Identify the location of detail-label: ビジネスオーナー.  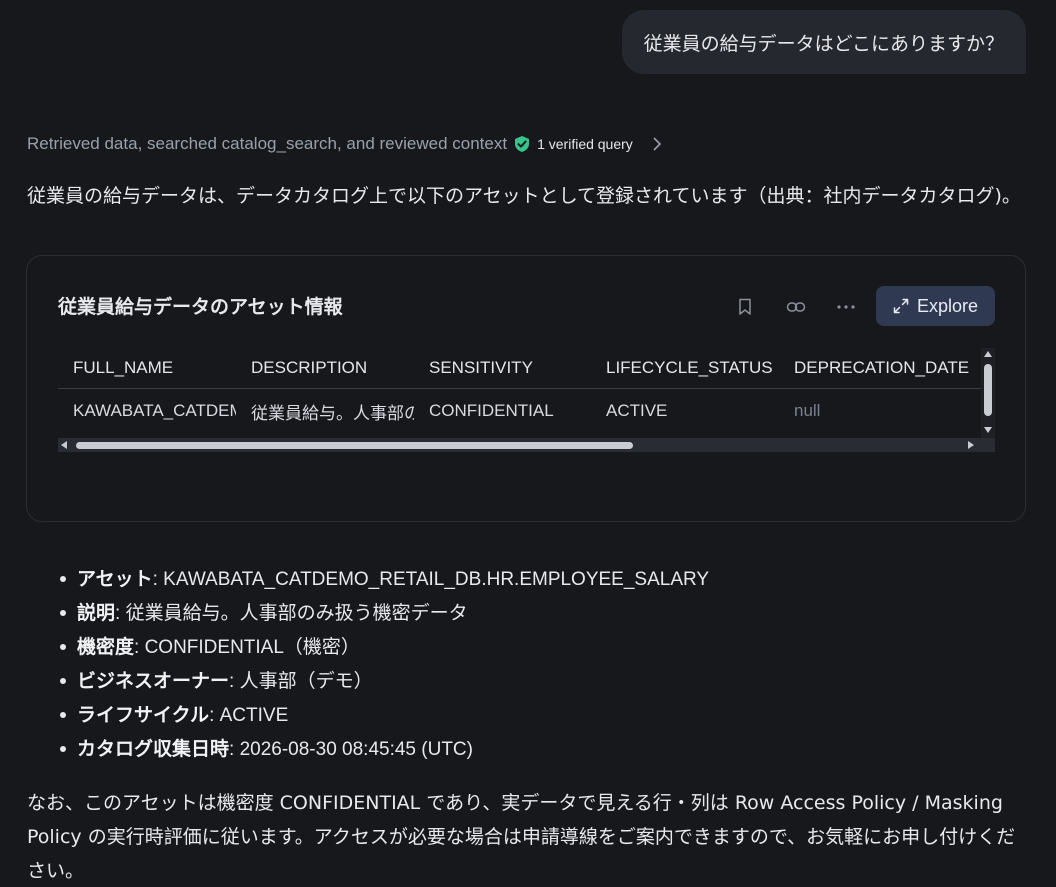
(153, 681).